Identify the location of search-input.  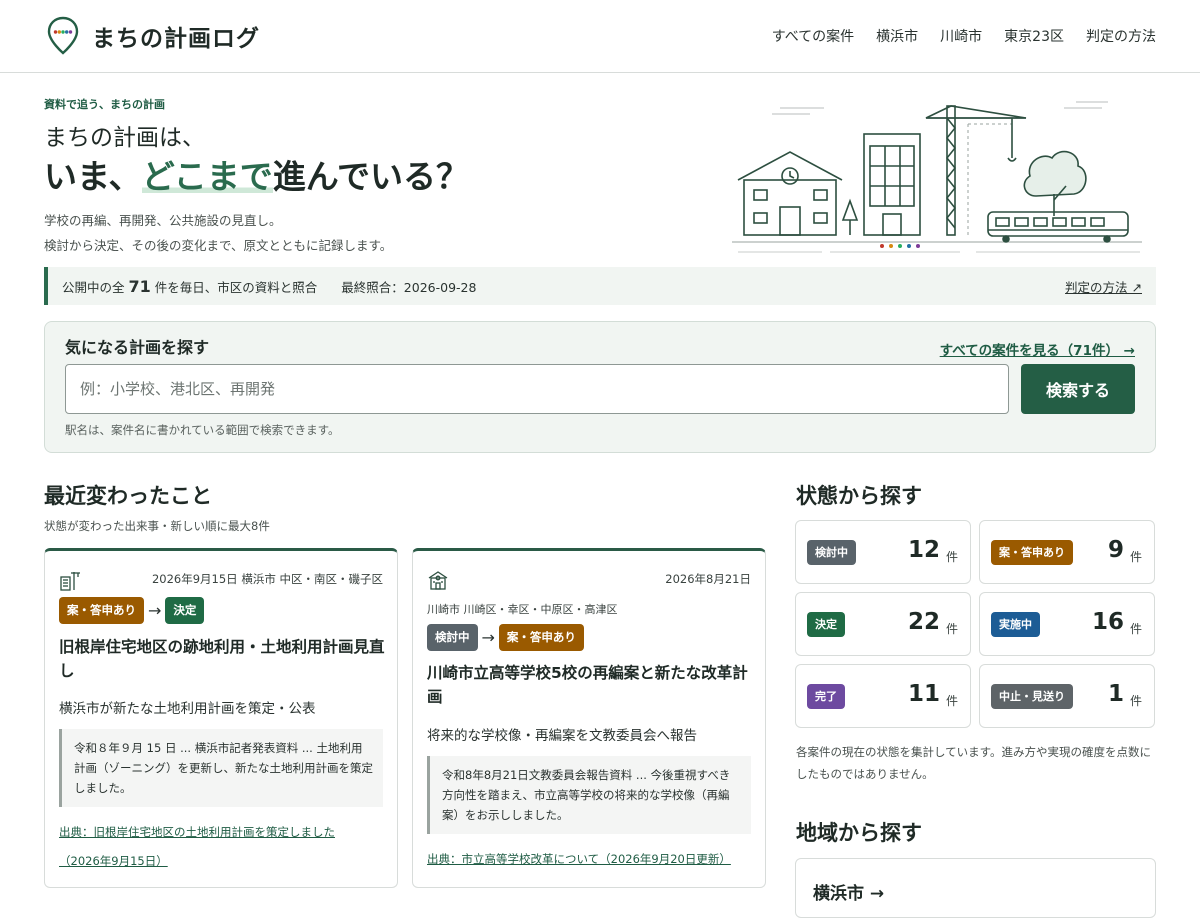
(537, 389).